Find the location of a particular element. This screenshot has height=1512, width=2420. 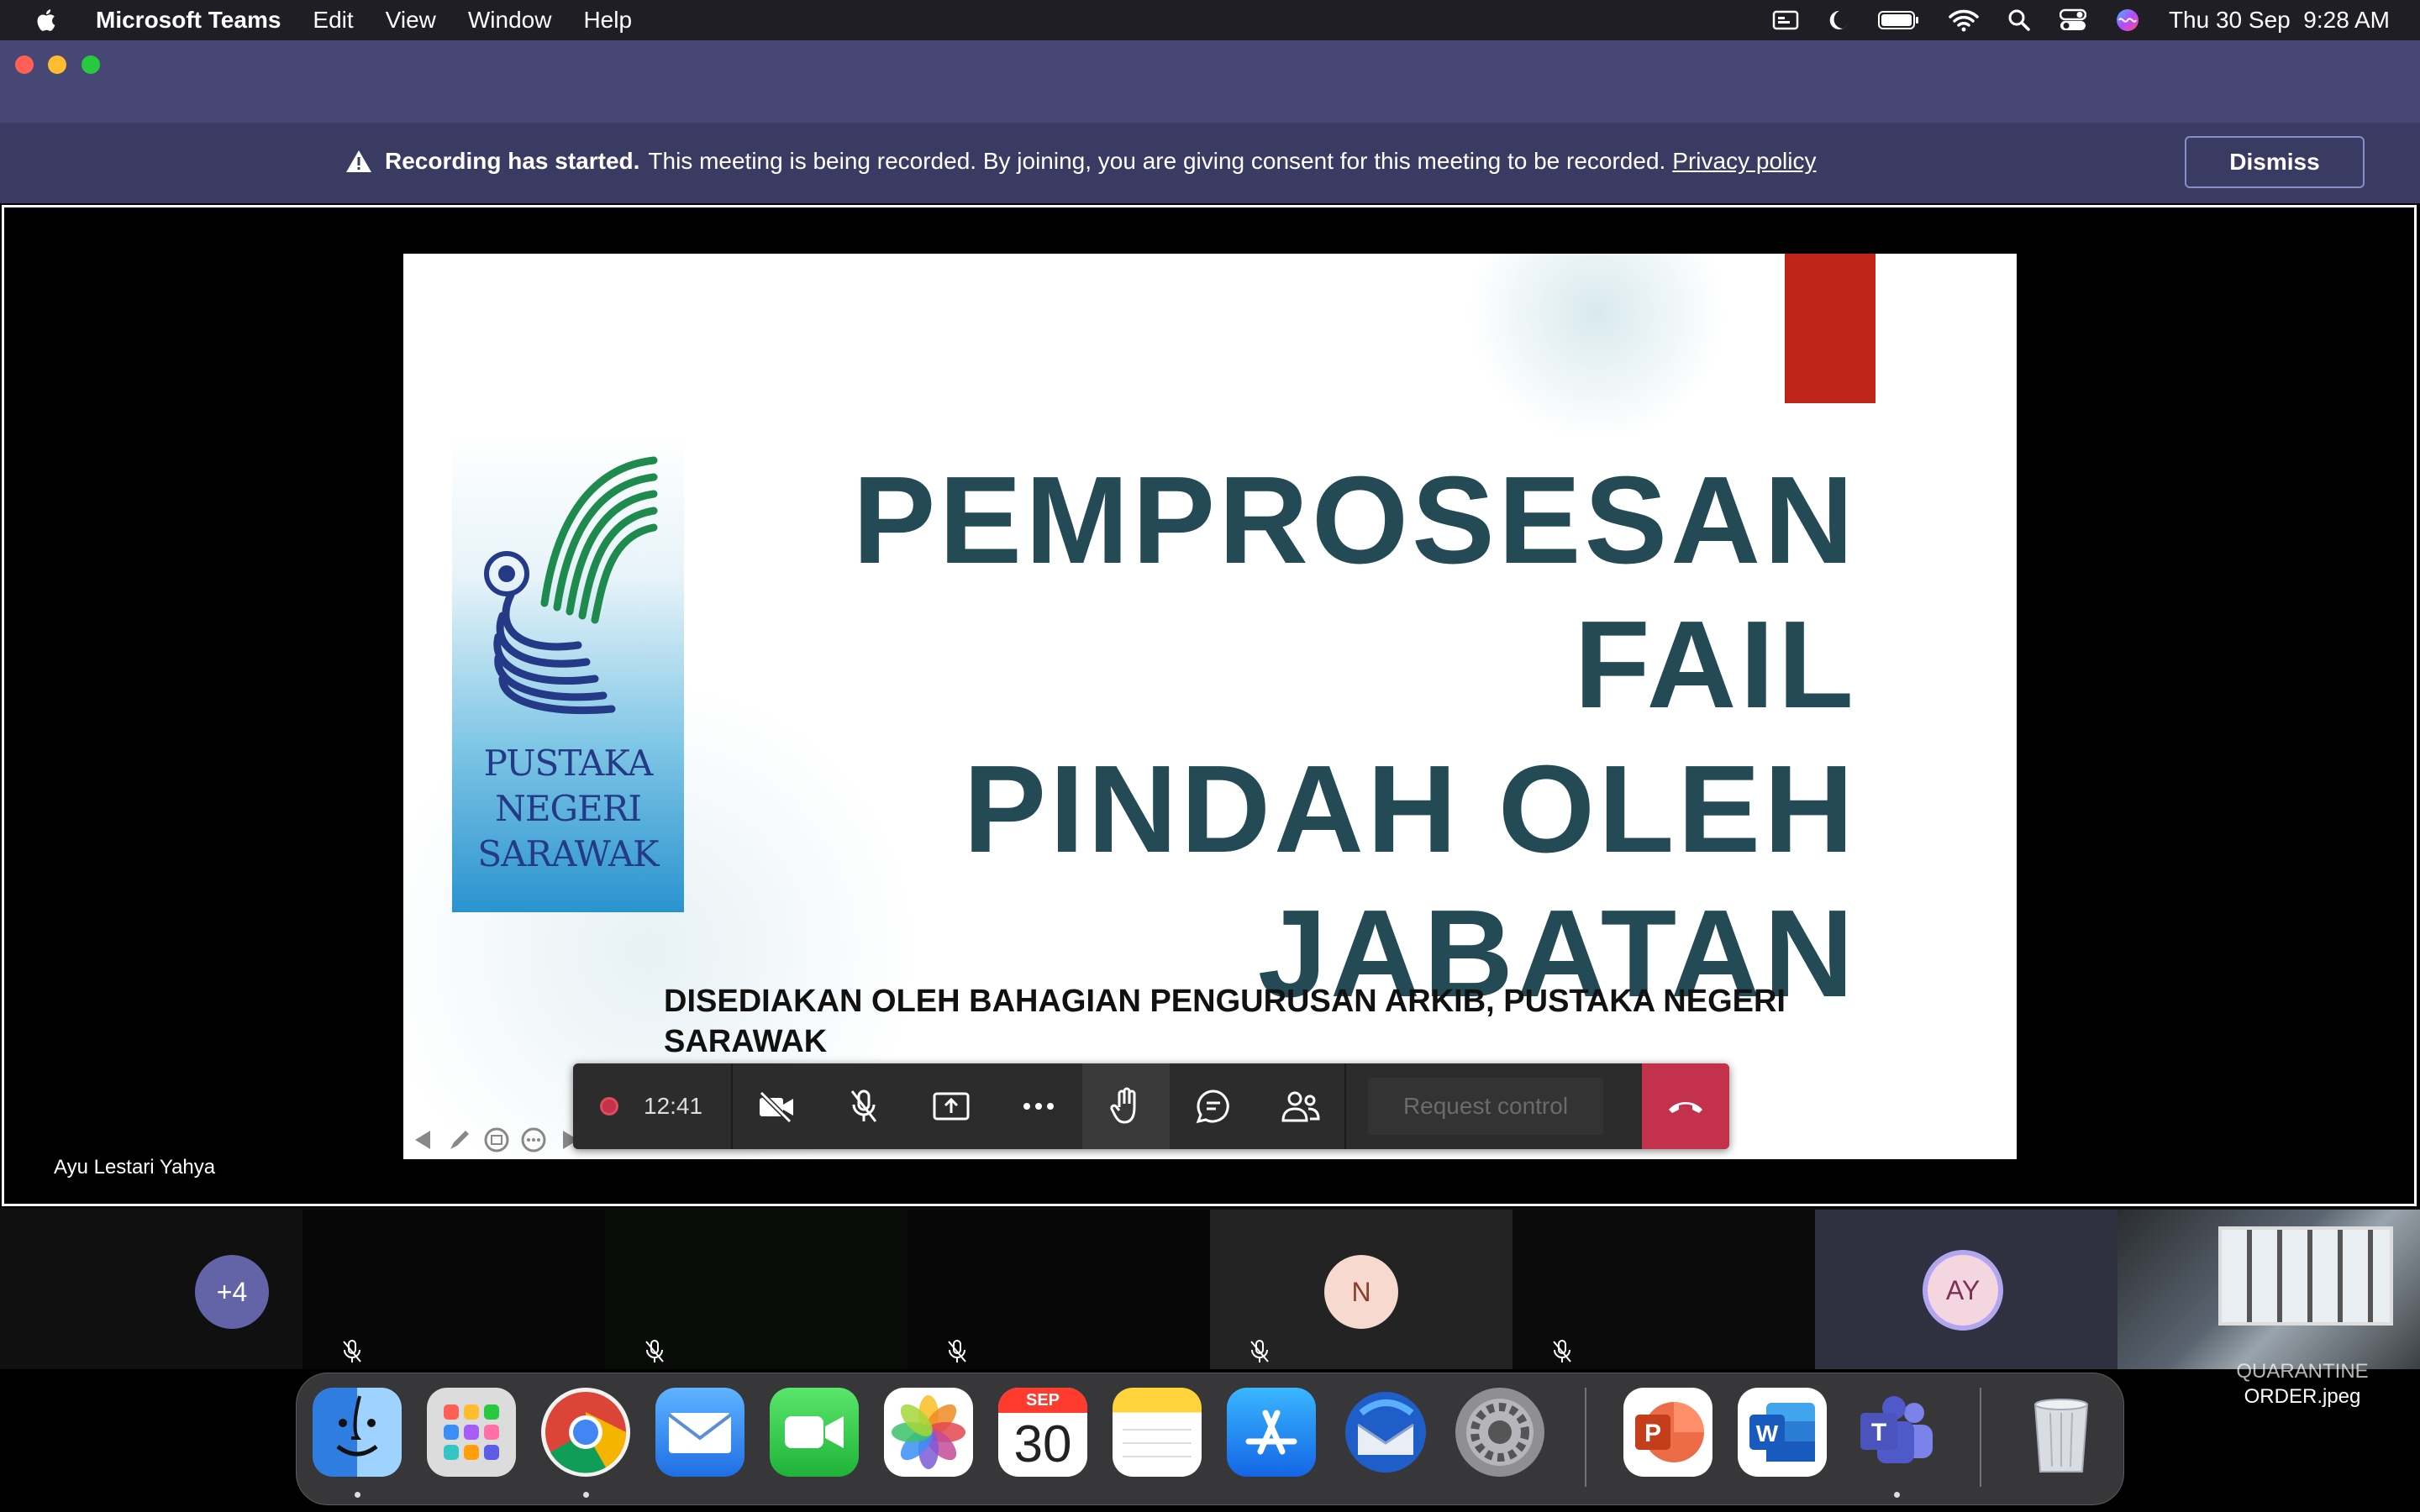

calendar-month: SEP is located at coordinates (1043, 1400).